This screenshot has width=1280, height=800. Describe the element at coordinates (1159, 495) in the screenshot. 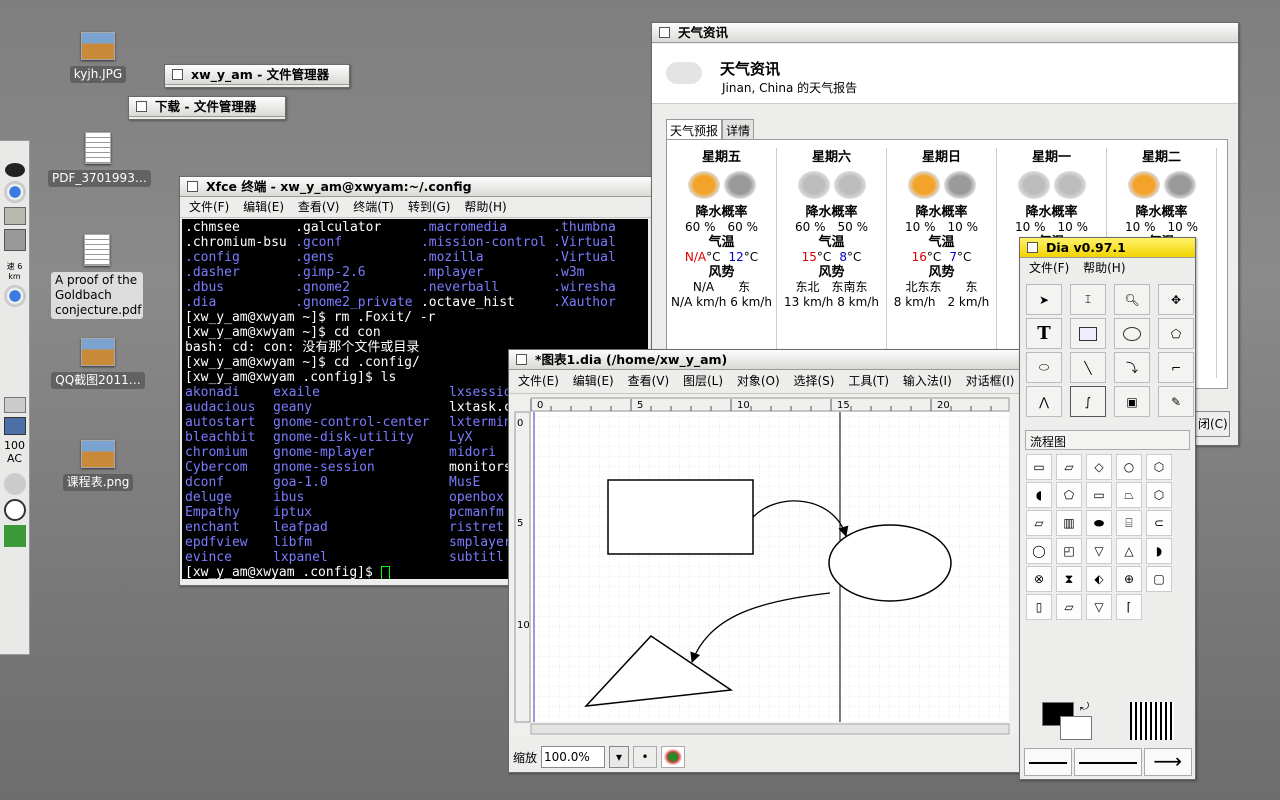

I see `display-shape-icon: ⬡` at that location.